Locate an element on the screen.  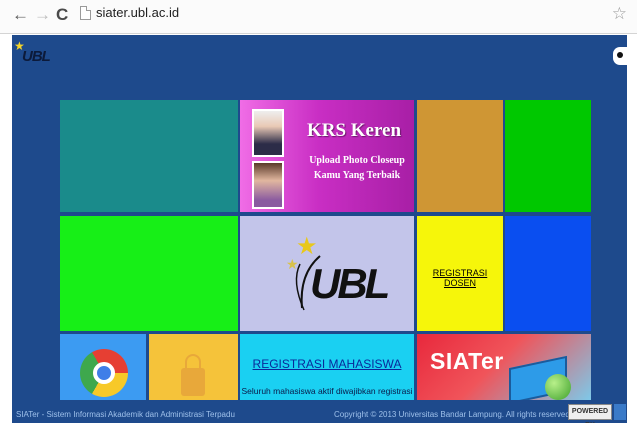
tile-registrasi-dosen: REGISTRASI DOSEN is located at coordinates (460, 273).